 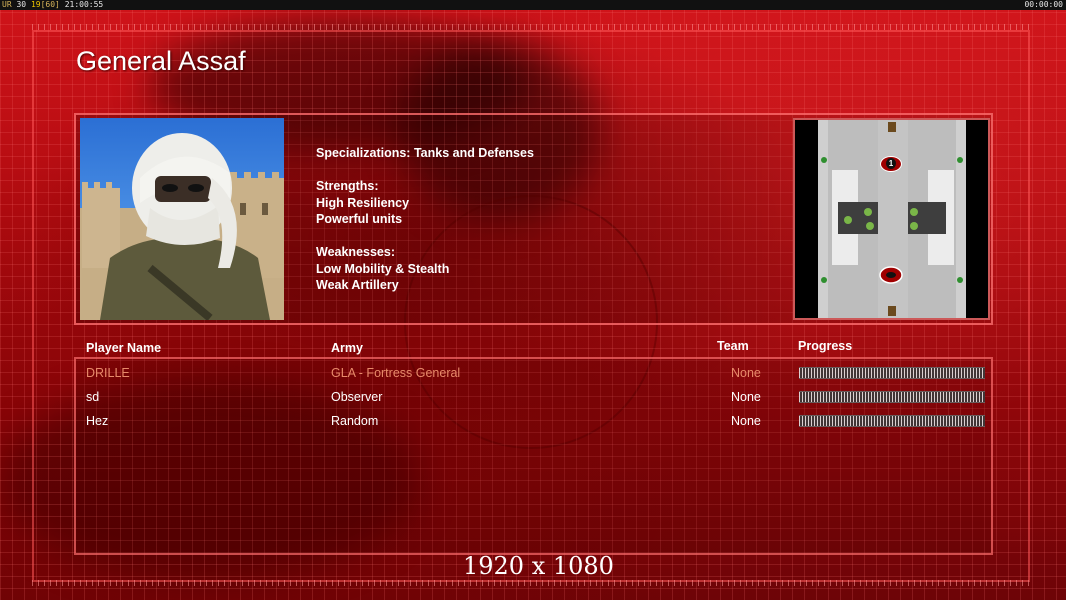 What do you see at coordinates (533, 376) in the screenshot?
I see `table-row: DRILLE GLA - Fortress General None` at bounding box center [533, 376].